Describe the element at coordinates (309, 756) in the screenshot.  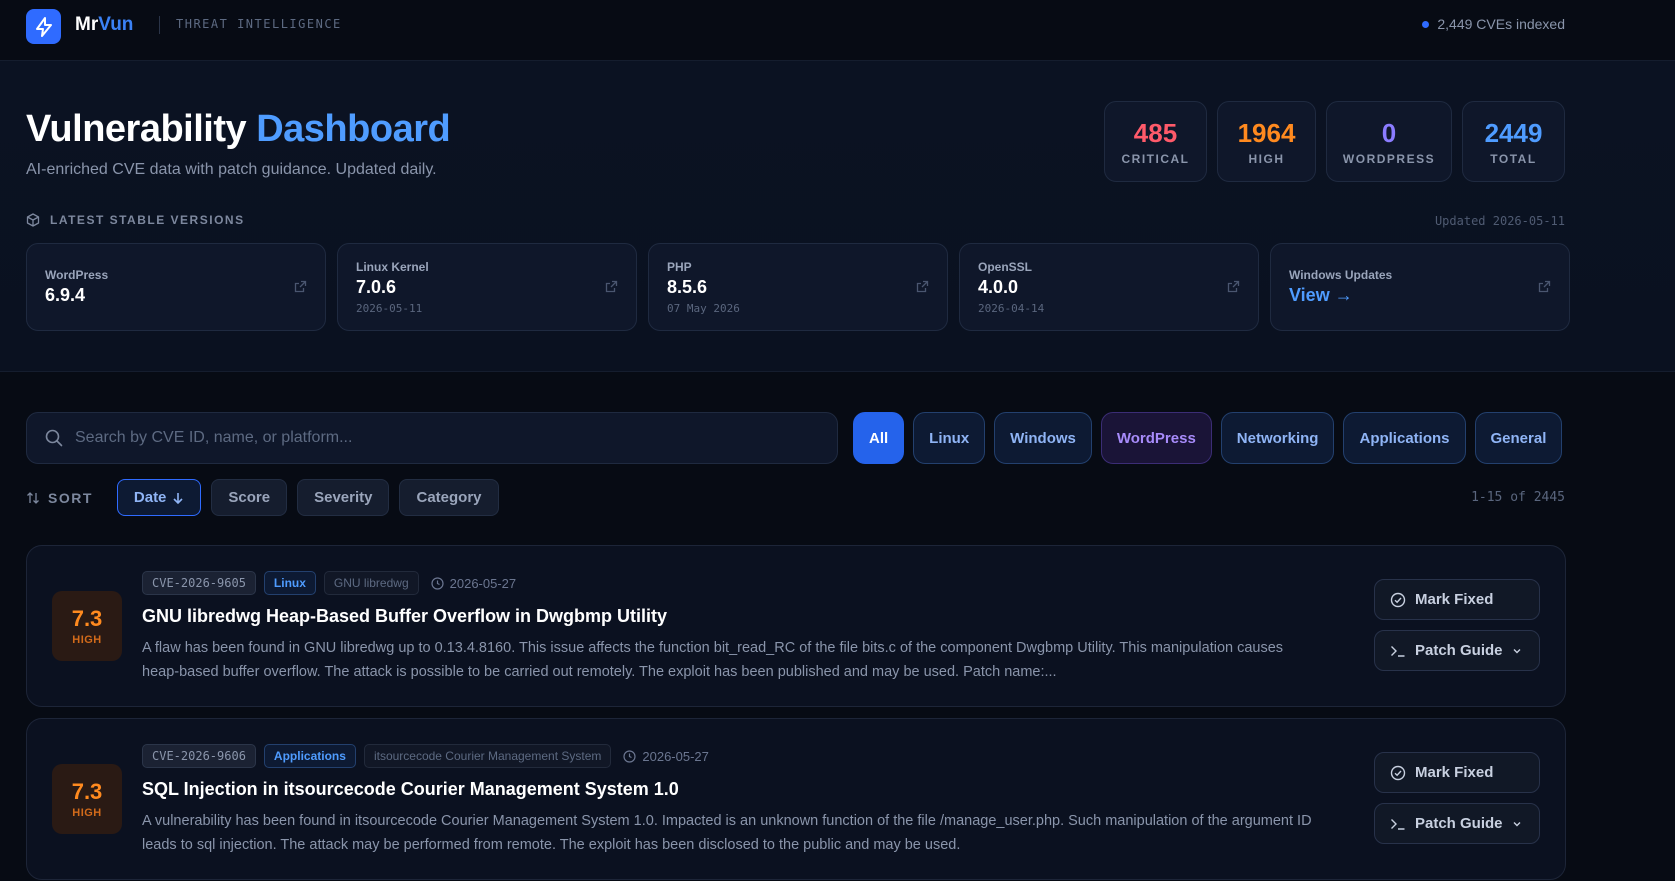
I see `category-tag: Applications` at that location.